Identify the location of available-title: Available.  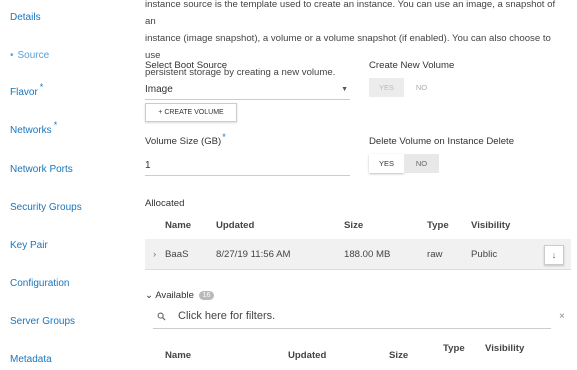
(174, 295).